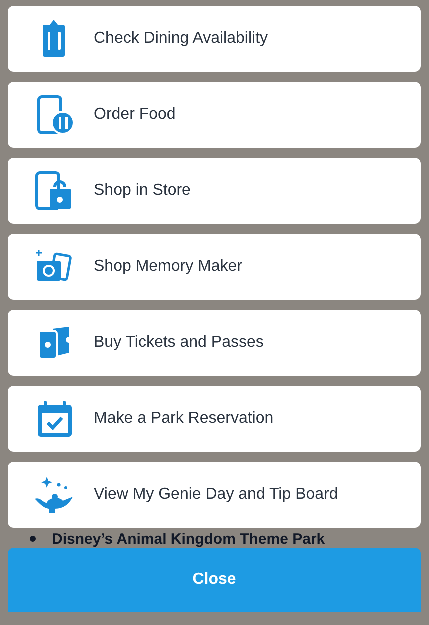  What do you see at coordinates (189, 539) in the screenshot?
I see `background-text: Disney’s Animal Kingdom Theme Park` at bounding box center [189, 539].